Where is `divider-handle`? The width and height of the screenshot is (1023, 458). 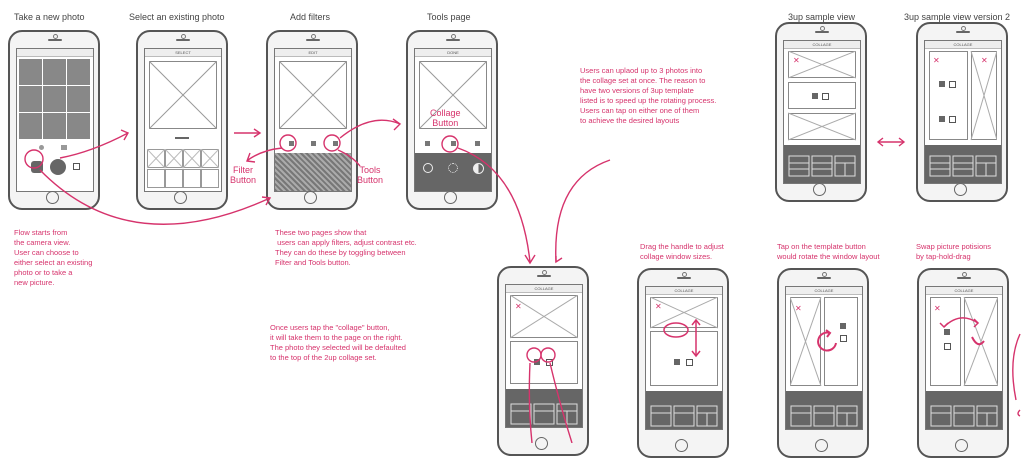
divider-handle is located at coordinates (182, 138).